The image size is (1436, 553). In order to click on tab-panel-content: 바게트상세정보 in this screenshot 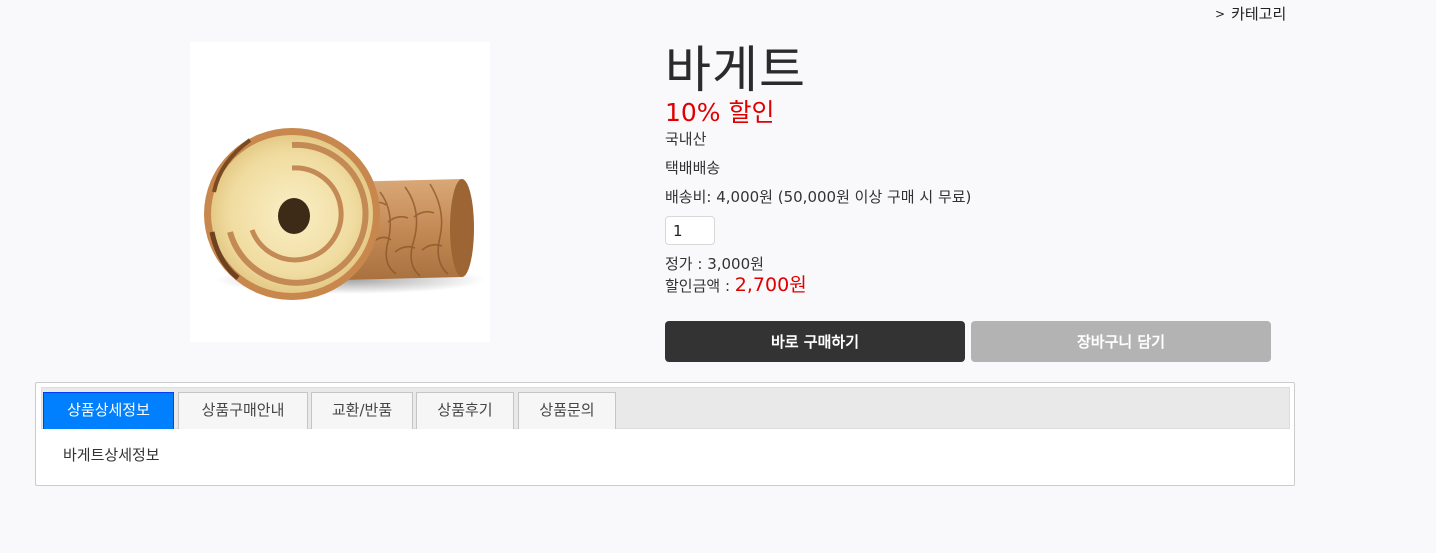, I will do `click(111, 455)`.